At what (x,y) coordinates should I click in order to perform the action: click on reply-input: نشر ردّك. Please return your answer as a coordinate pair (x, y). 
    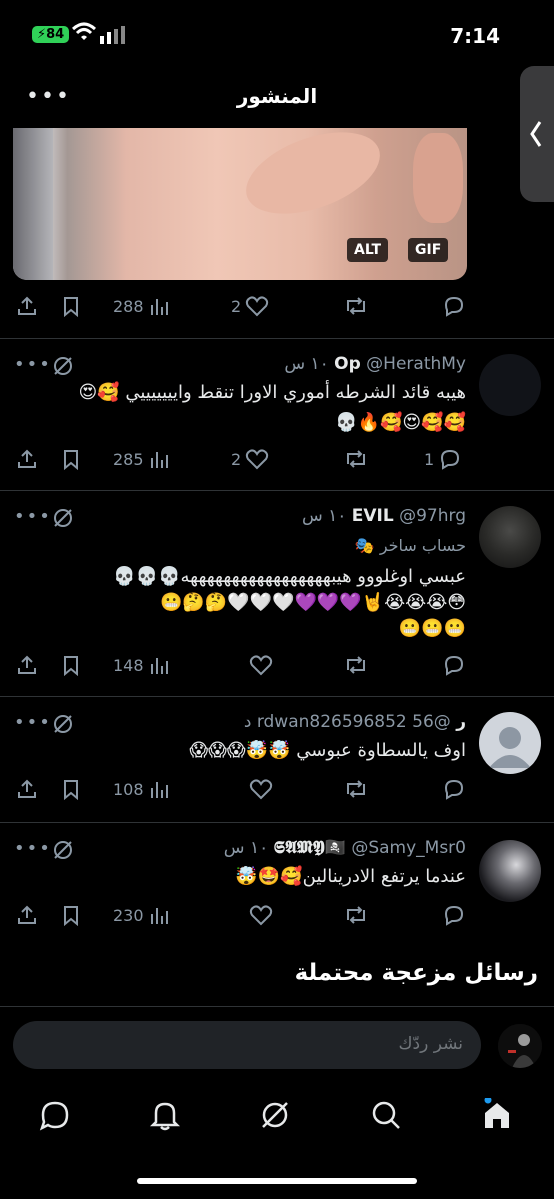
    Looking at the image, I should click on (247, 1045).